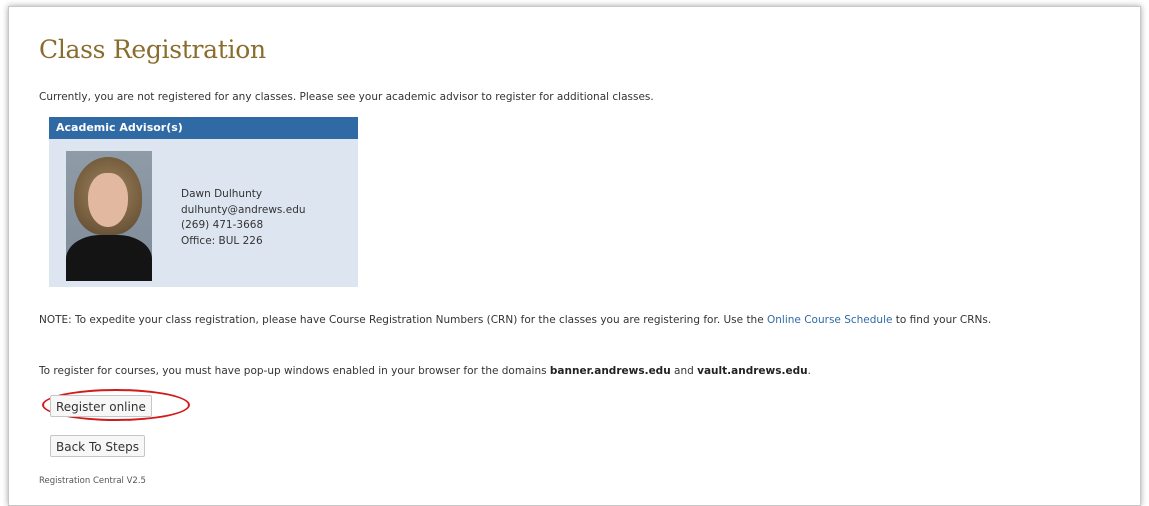 This screenshot has height=506, width=1149. Describe the element at coordinates (92, 481) in the screenshot. I see `version-footer: Registration Central V2.5` at that location.